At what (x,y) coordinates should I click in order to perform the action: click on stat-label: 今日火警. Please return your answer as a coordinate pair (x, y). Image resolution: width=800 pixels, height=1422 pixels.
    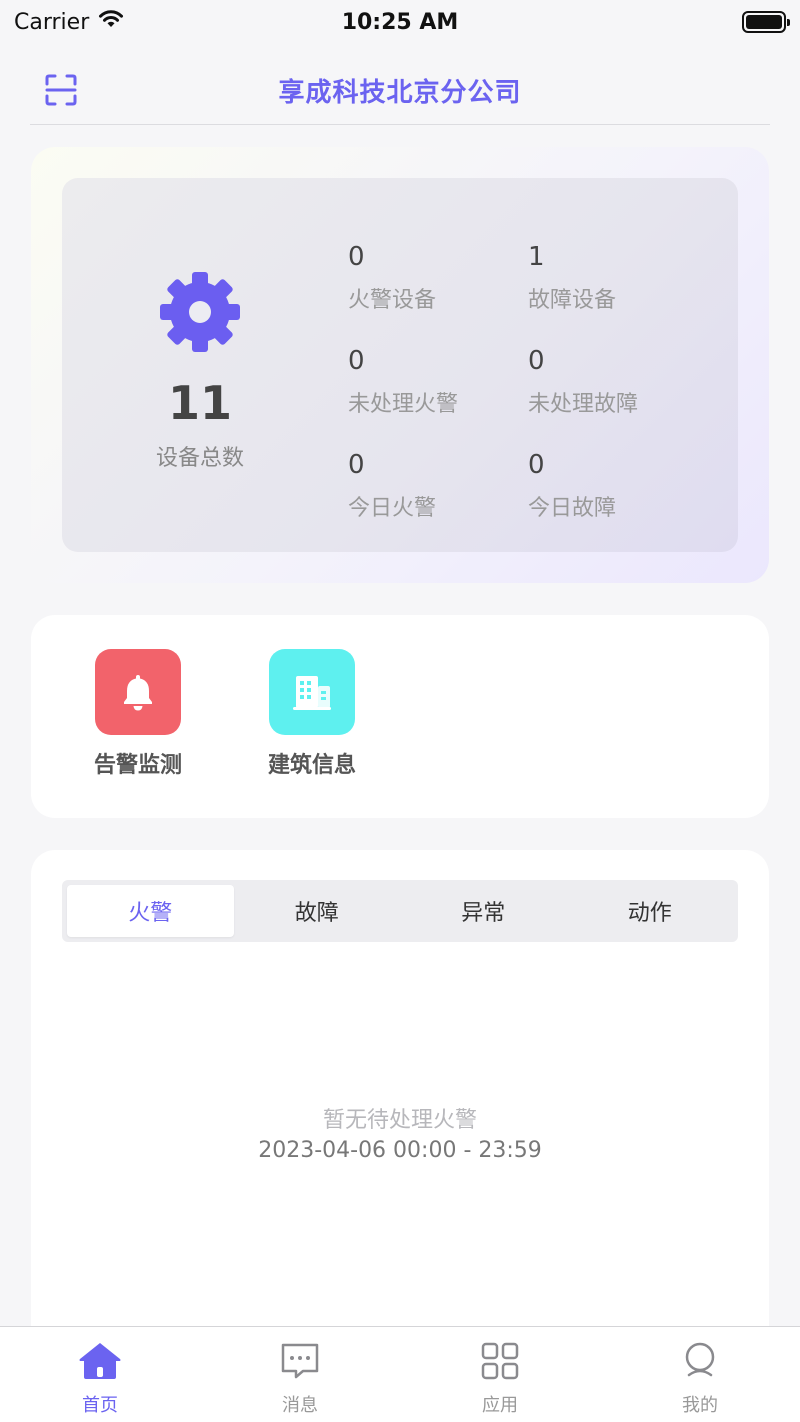
    Looking at the image, I should click on (392, 508).